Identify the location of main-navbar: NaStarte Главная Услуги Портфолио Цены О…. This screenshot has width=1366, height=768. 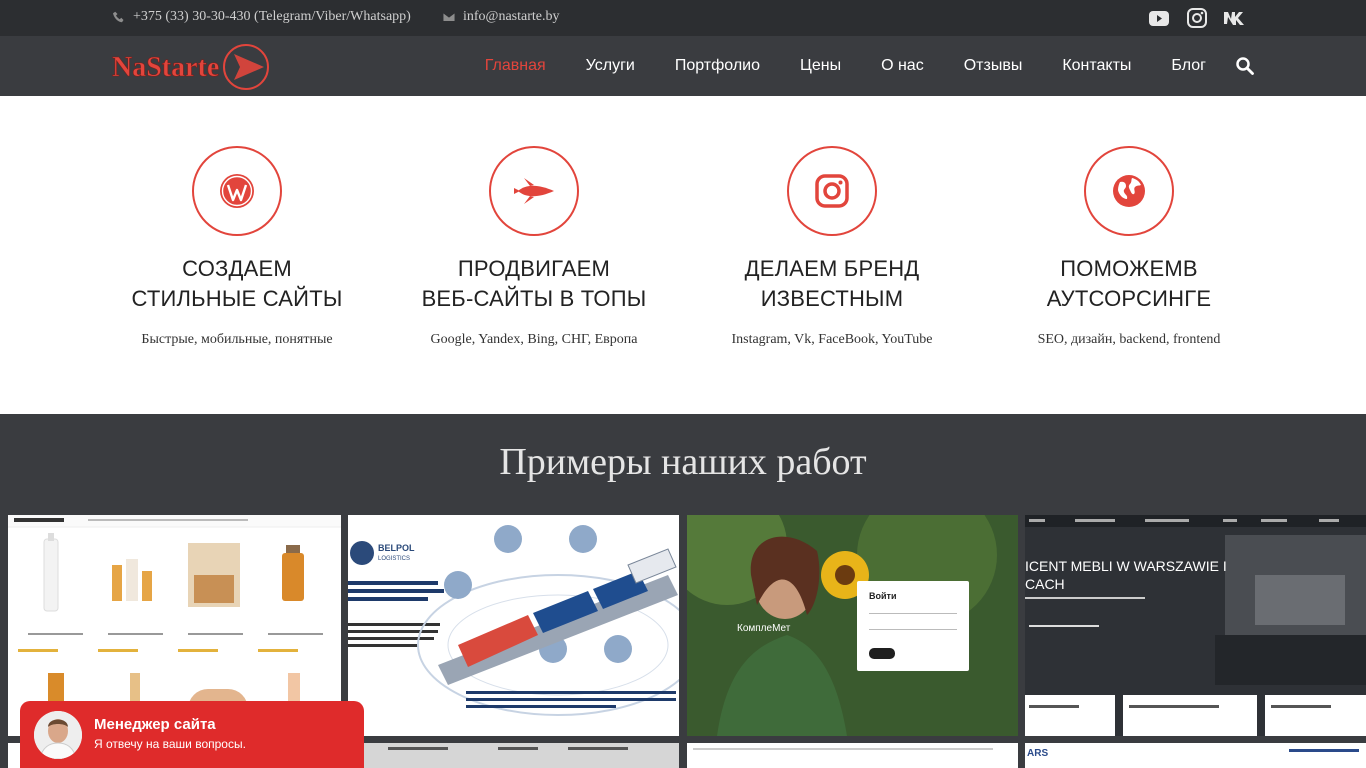
(683, 66).